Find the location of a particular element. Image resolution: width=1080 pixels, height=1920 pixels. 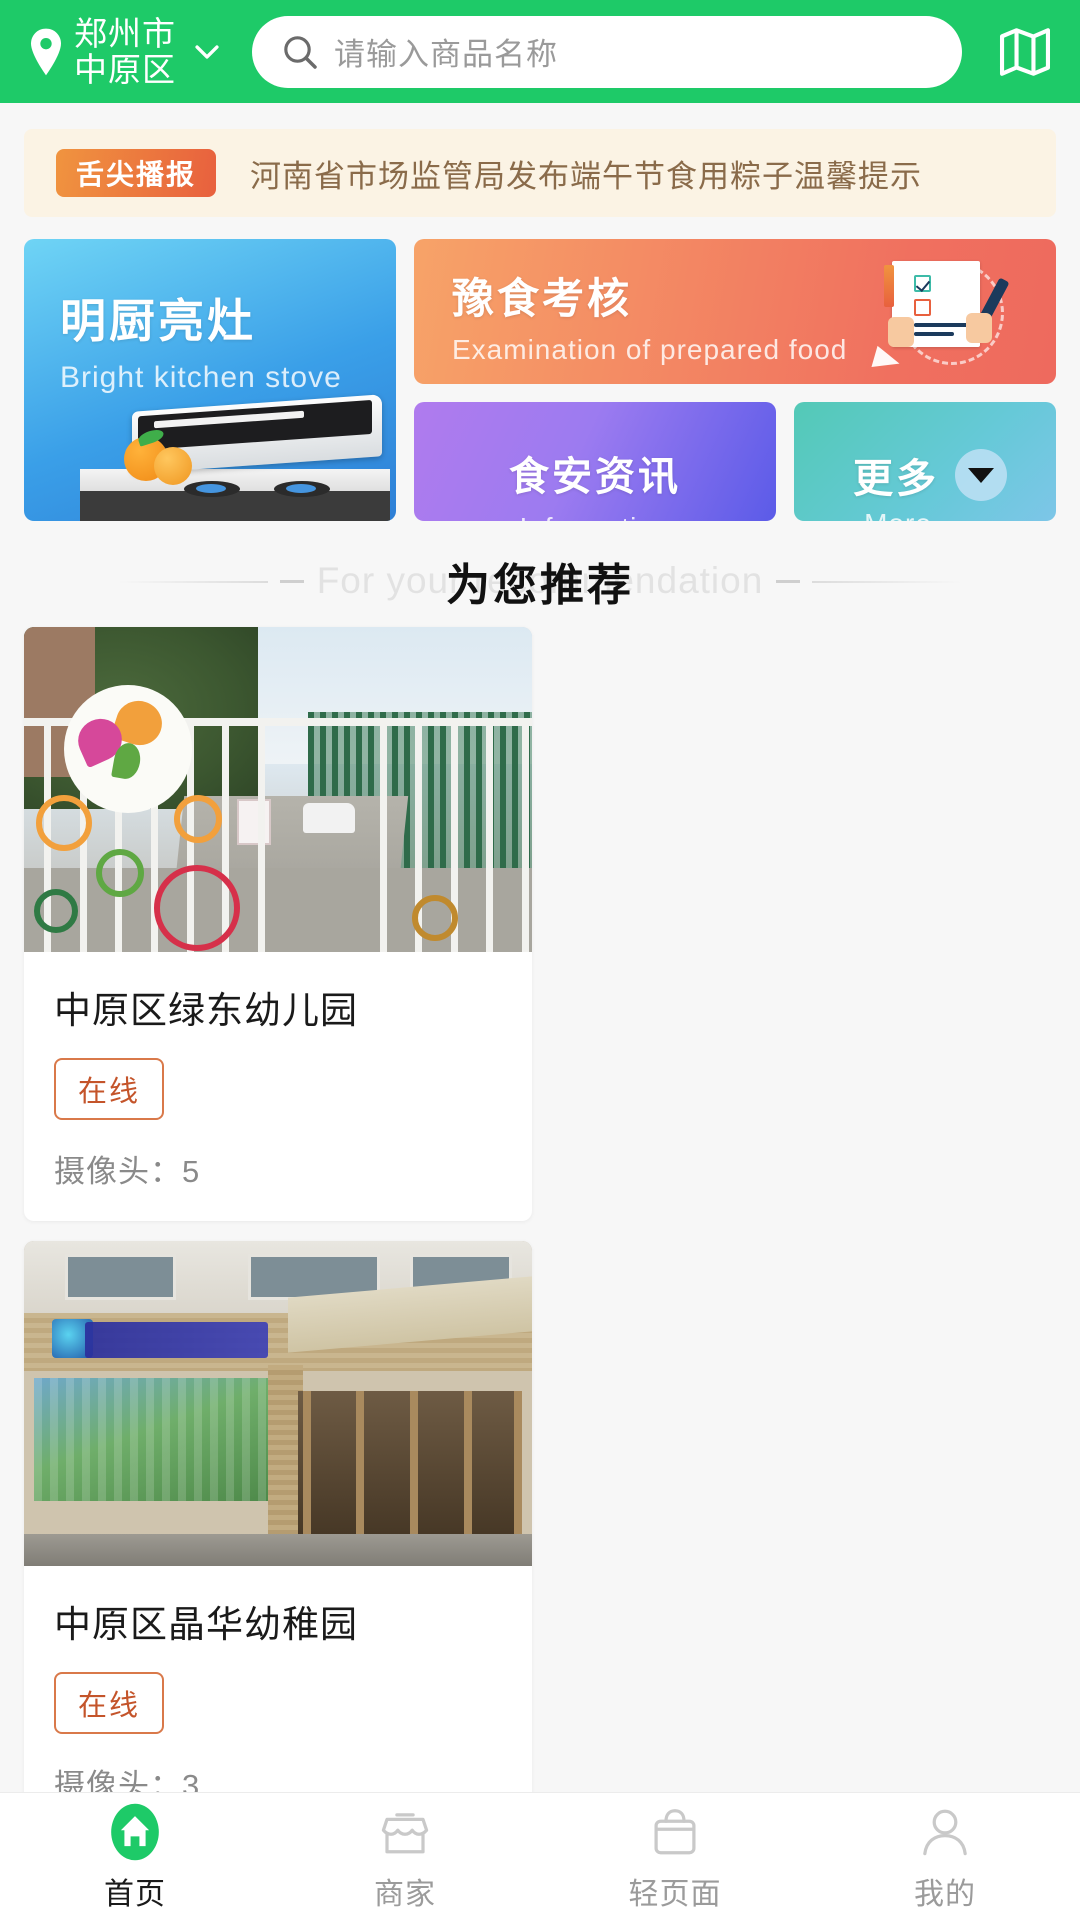

location-text: 郑州市 中原区 is located at coordinates (125, 51).